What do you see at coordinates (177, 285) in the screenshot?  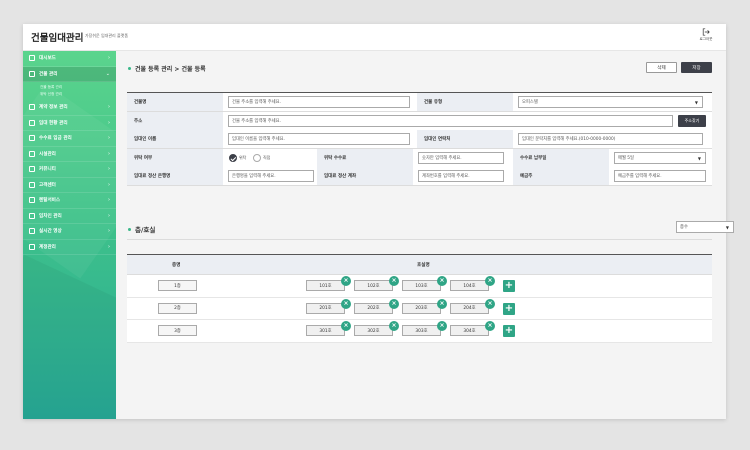 I see `floor-button: 1층` at bounding box center [177, 285].